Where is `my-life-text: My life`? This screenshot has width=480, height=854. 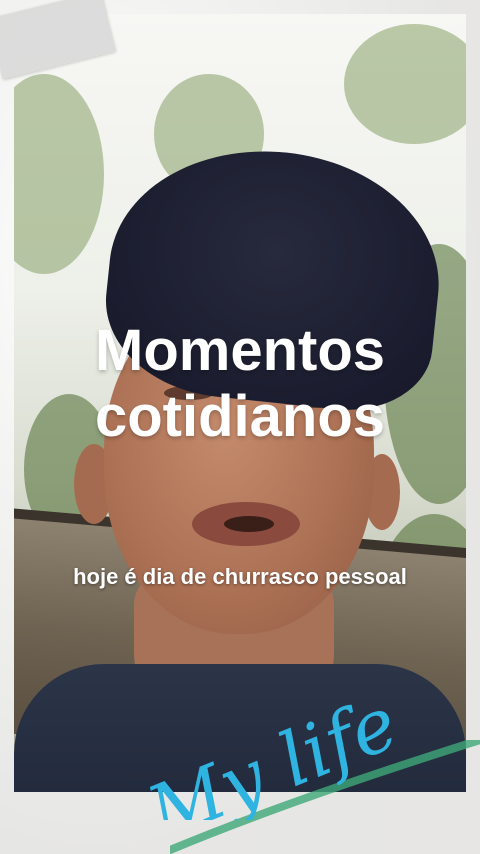
my-life-text: My life is located at coordinates (271, 760).